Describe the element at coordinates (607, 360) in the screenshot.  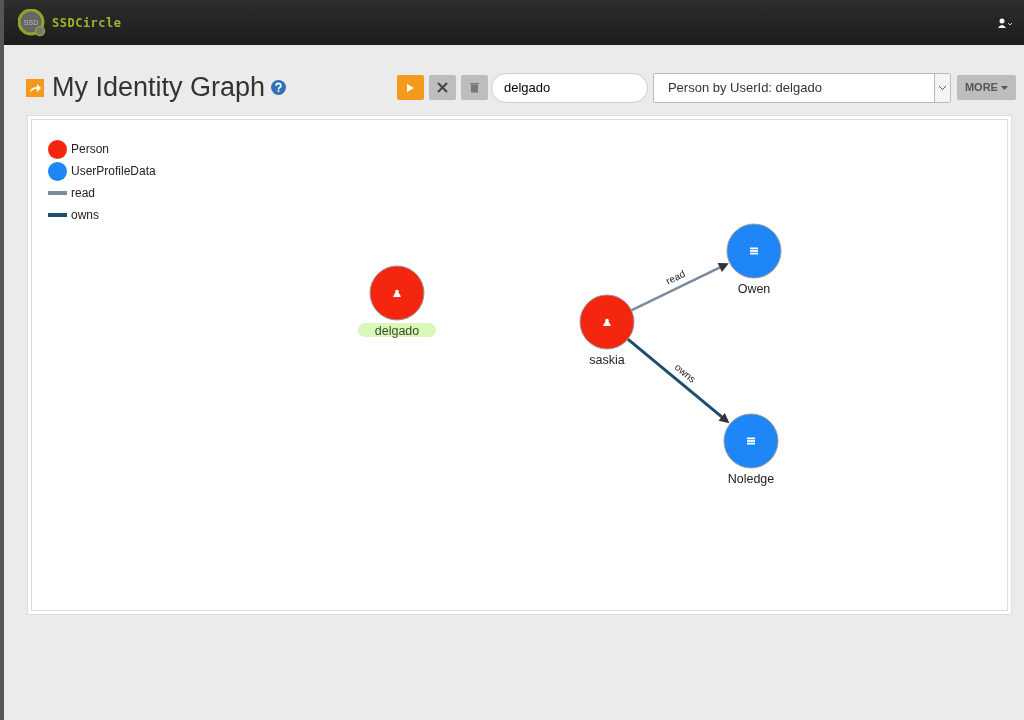
I see `node-label: saskia` at that location.